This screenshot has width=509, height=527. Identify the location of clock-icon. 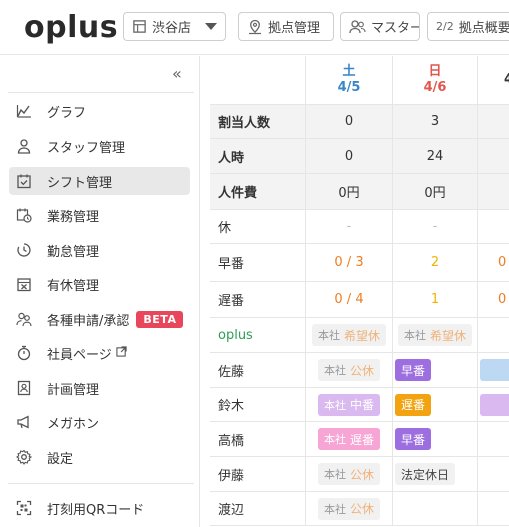
(24, 250).